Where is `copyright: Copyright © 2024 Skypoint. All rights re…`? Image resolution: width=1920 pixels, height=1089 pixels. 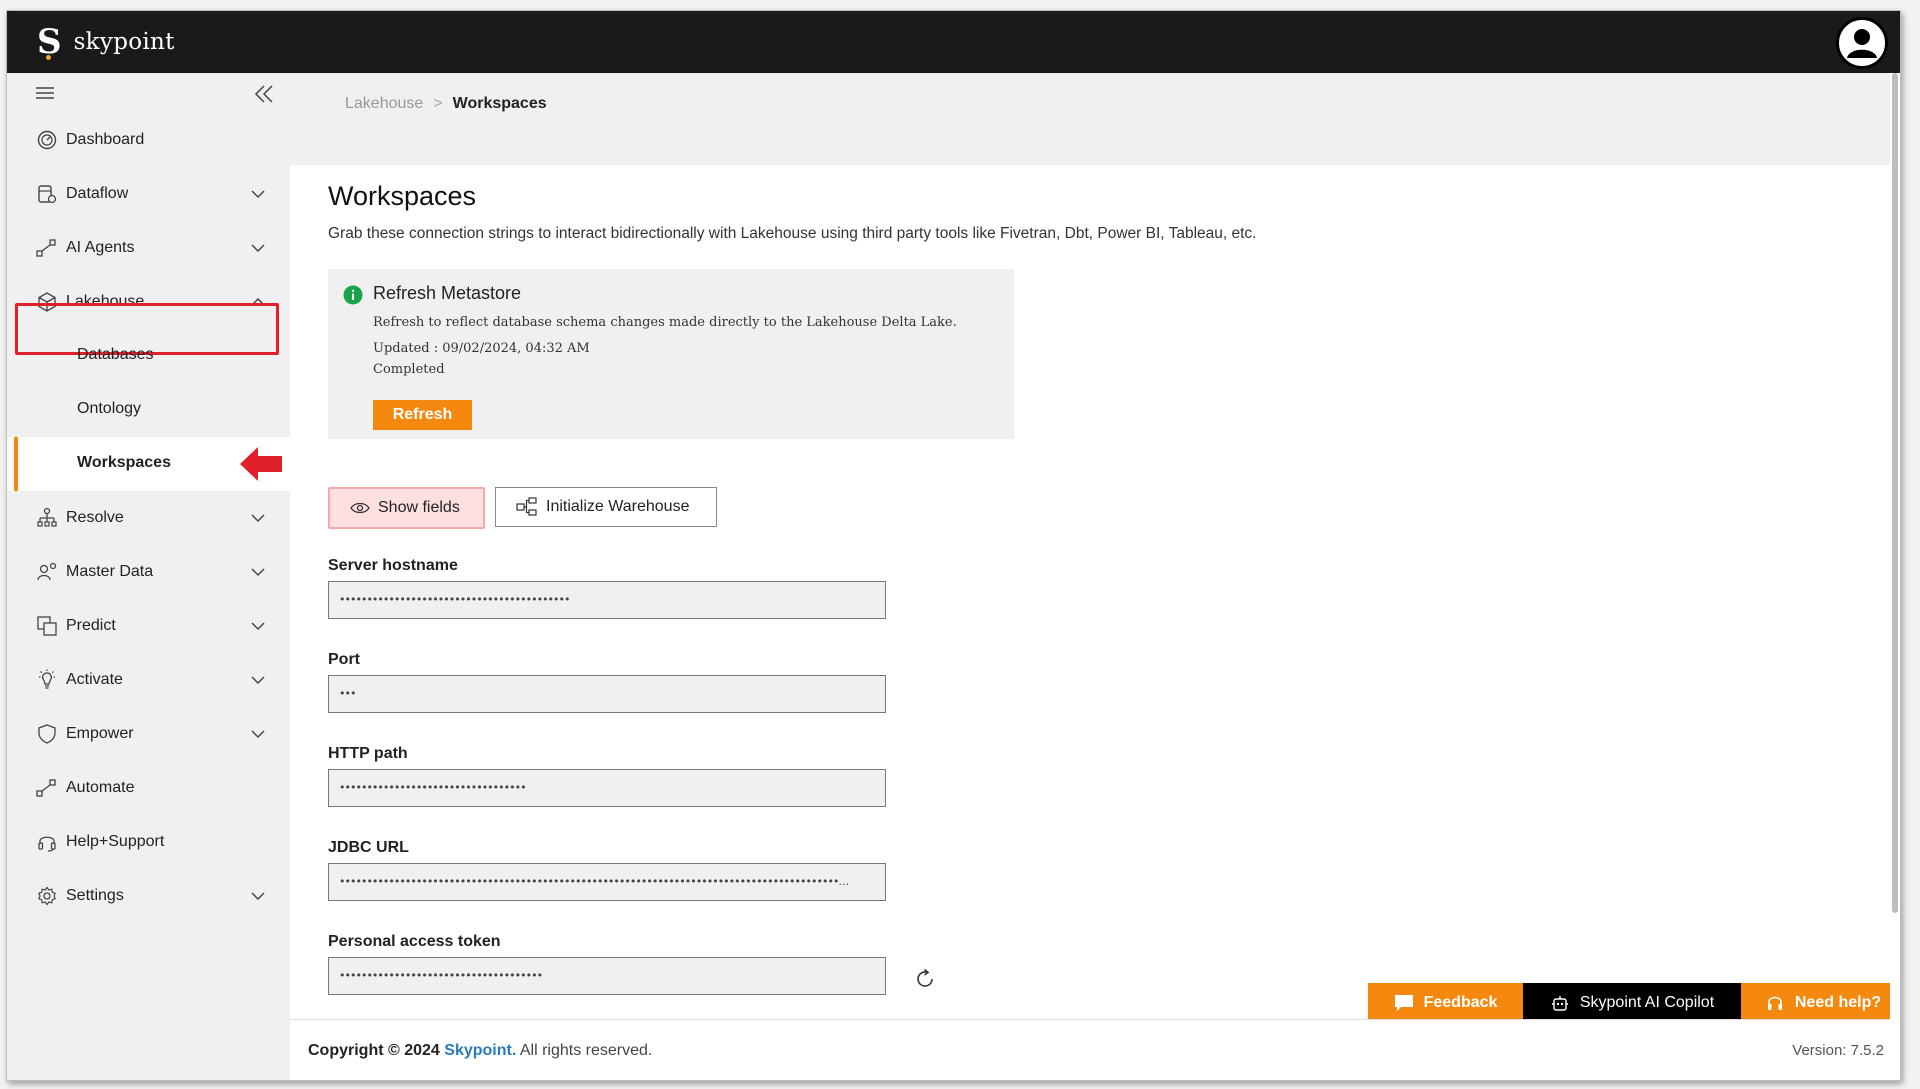
copyright: Copyright © 2024 Skypoint. All rights re… is located at coordinates (480, 1051).